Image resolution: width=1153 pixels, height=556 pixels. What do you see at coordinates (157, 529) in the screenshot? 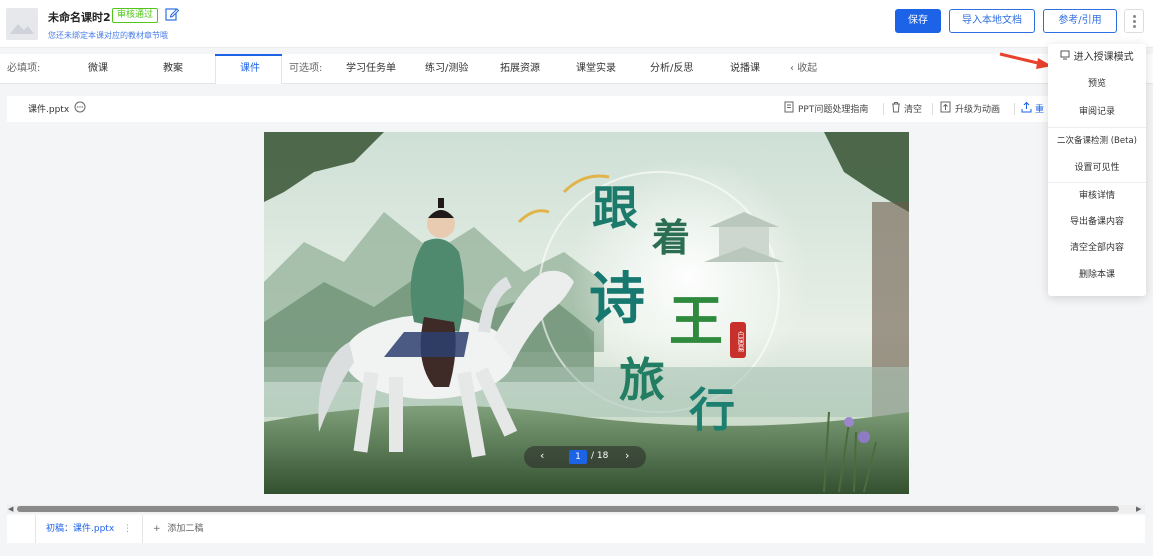
I see `plus-icon: +` at bounding box center [157, 529].